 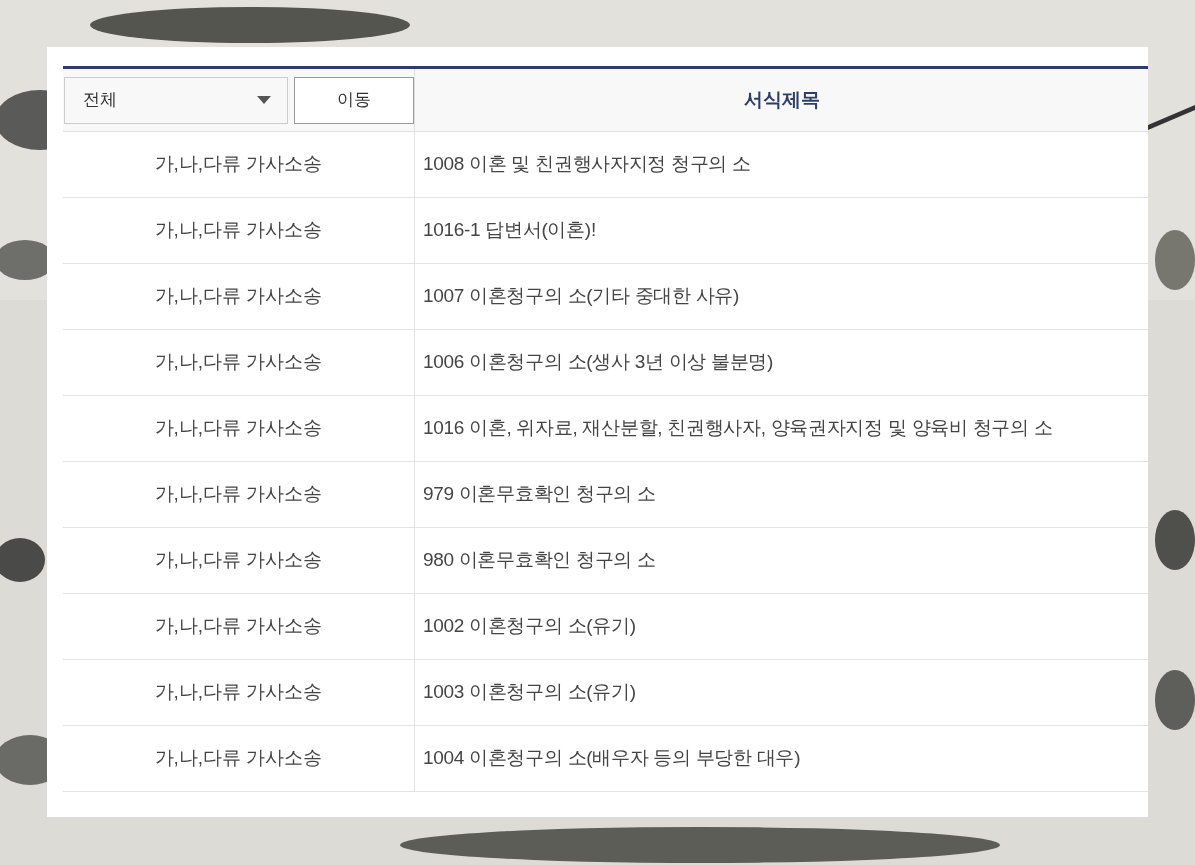 What do you see at coordinates (612, 758) in the screenshot?
I see `form-title-link: 1004 이혼청구의 소(배우자 등의 부당한 대우)` at bounding box center [612, 758].